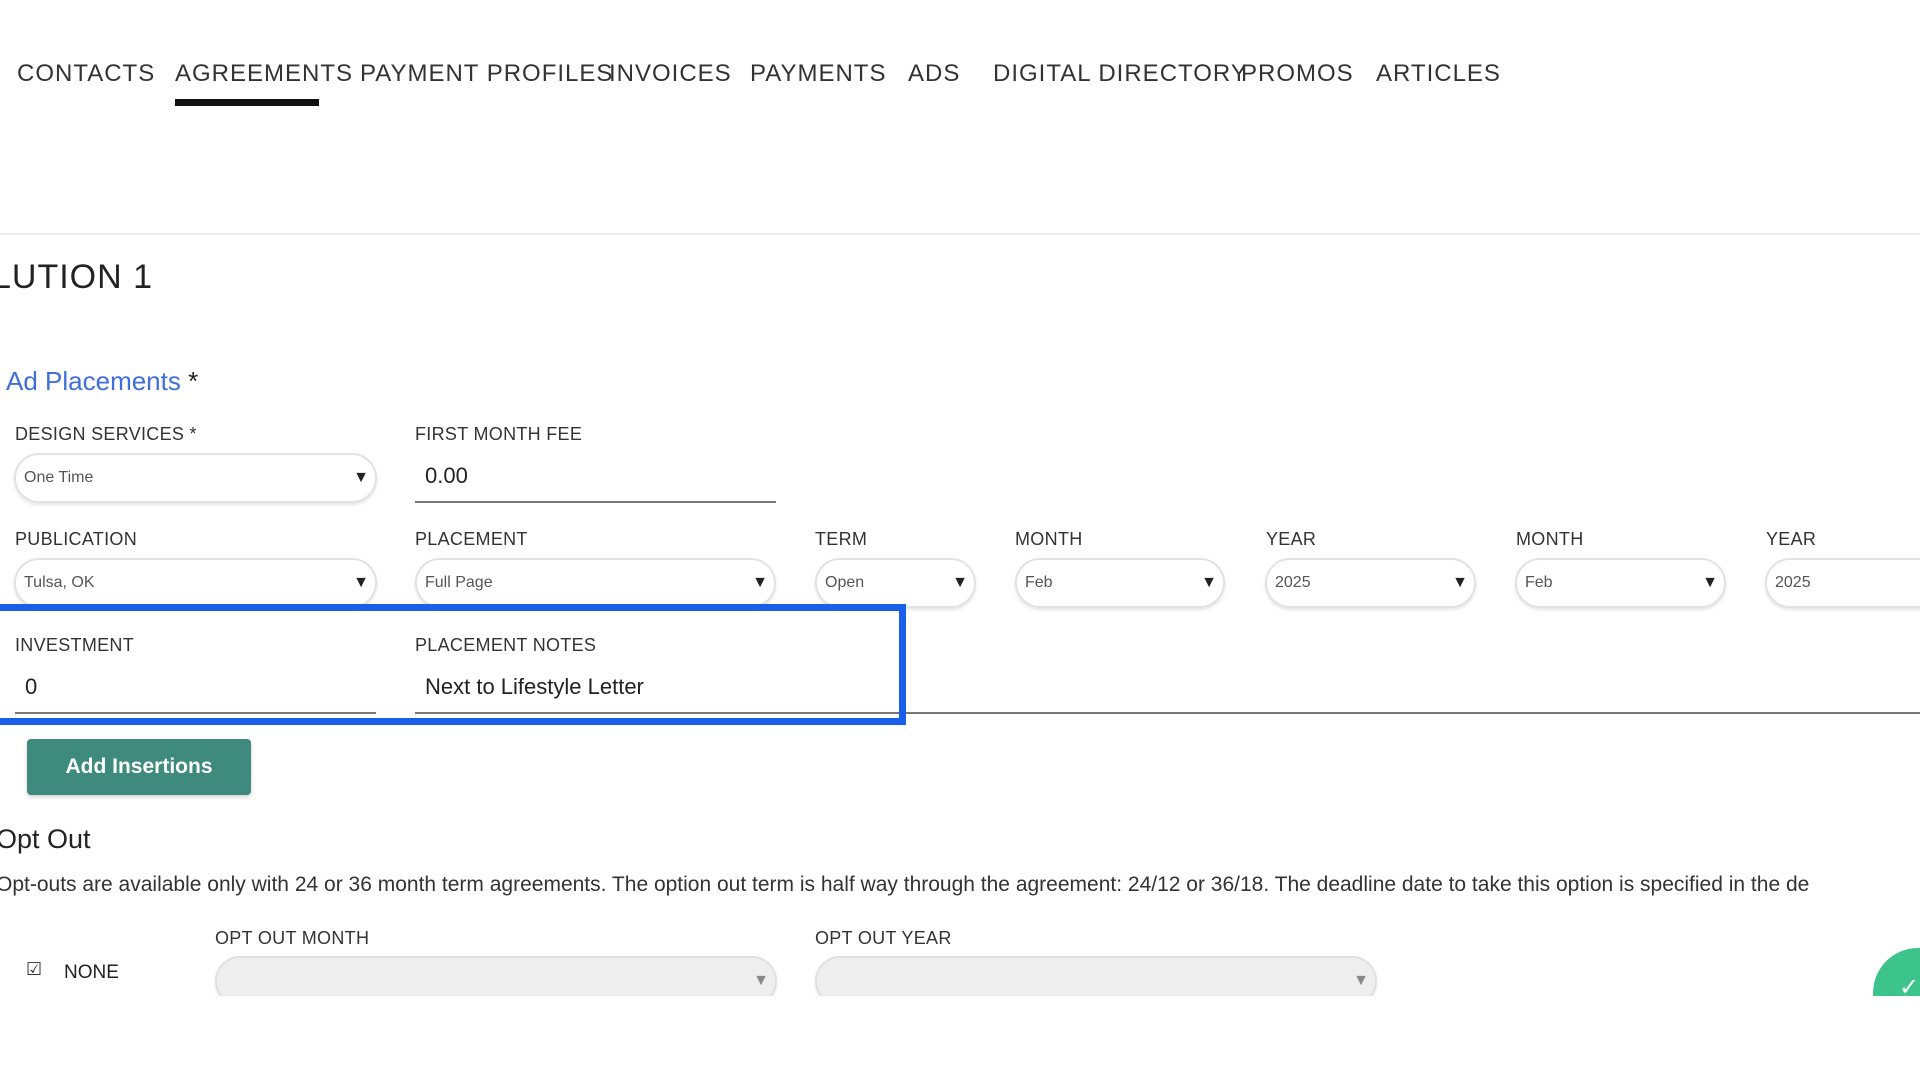  I want to click on start-year-value: 2025, so click(1293, 582).